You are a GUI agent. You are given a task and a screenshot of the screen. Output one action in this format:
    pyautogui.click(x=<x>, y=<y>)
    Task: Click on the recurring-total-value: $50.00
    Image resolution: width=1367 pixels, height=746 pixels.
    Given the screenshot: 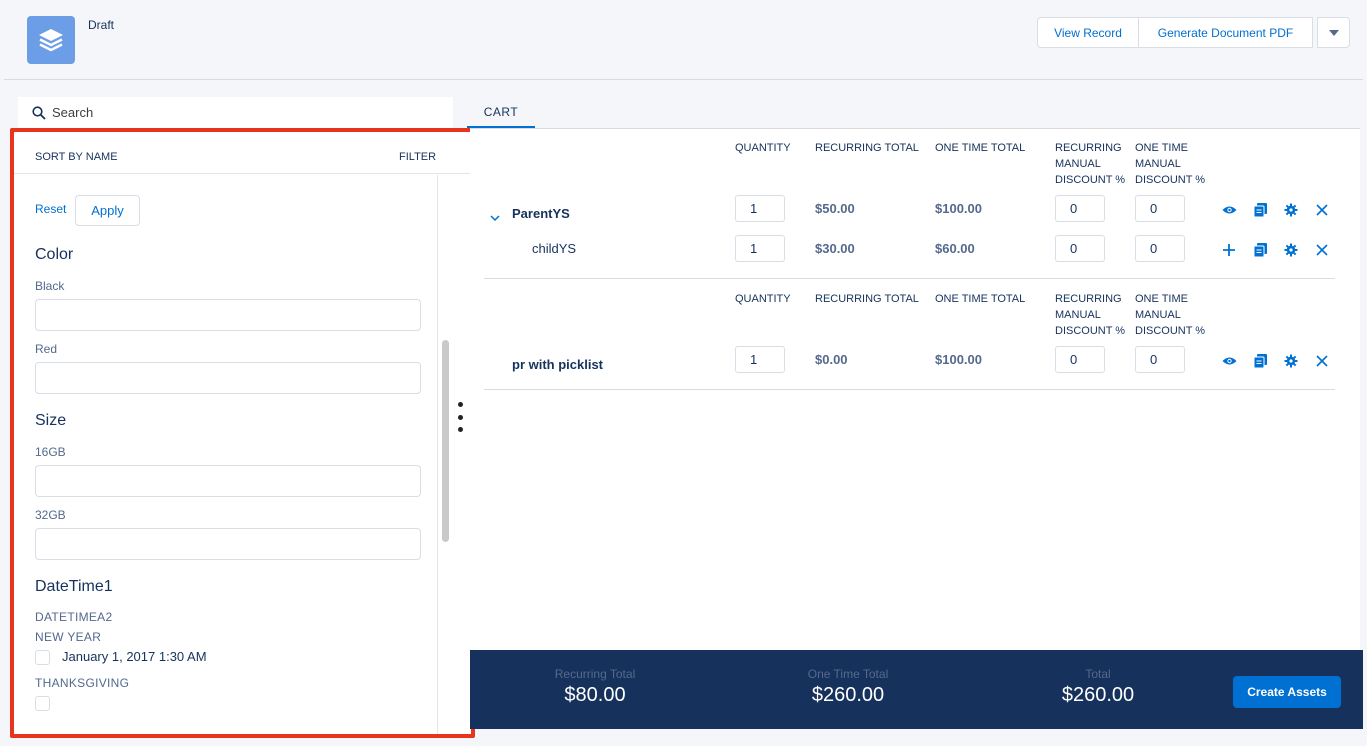 What is the action you would take?
    pyautogui.click(x=835, y=208)
    